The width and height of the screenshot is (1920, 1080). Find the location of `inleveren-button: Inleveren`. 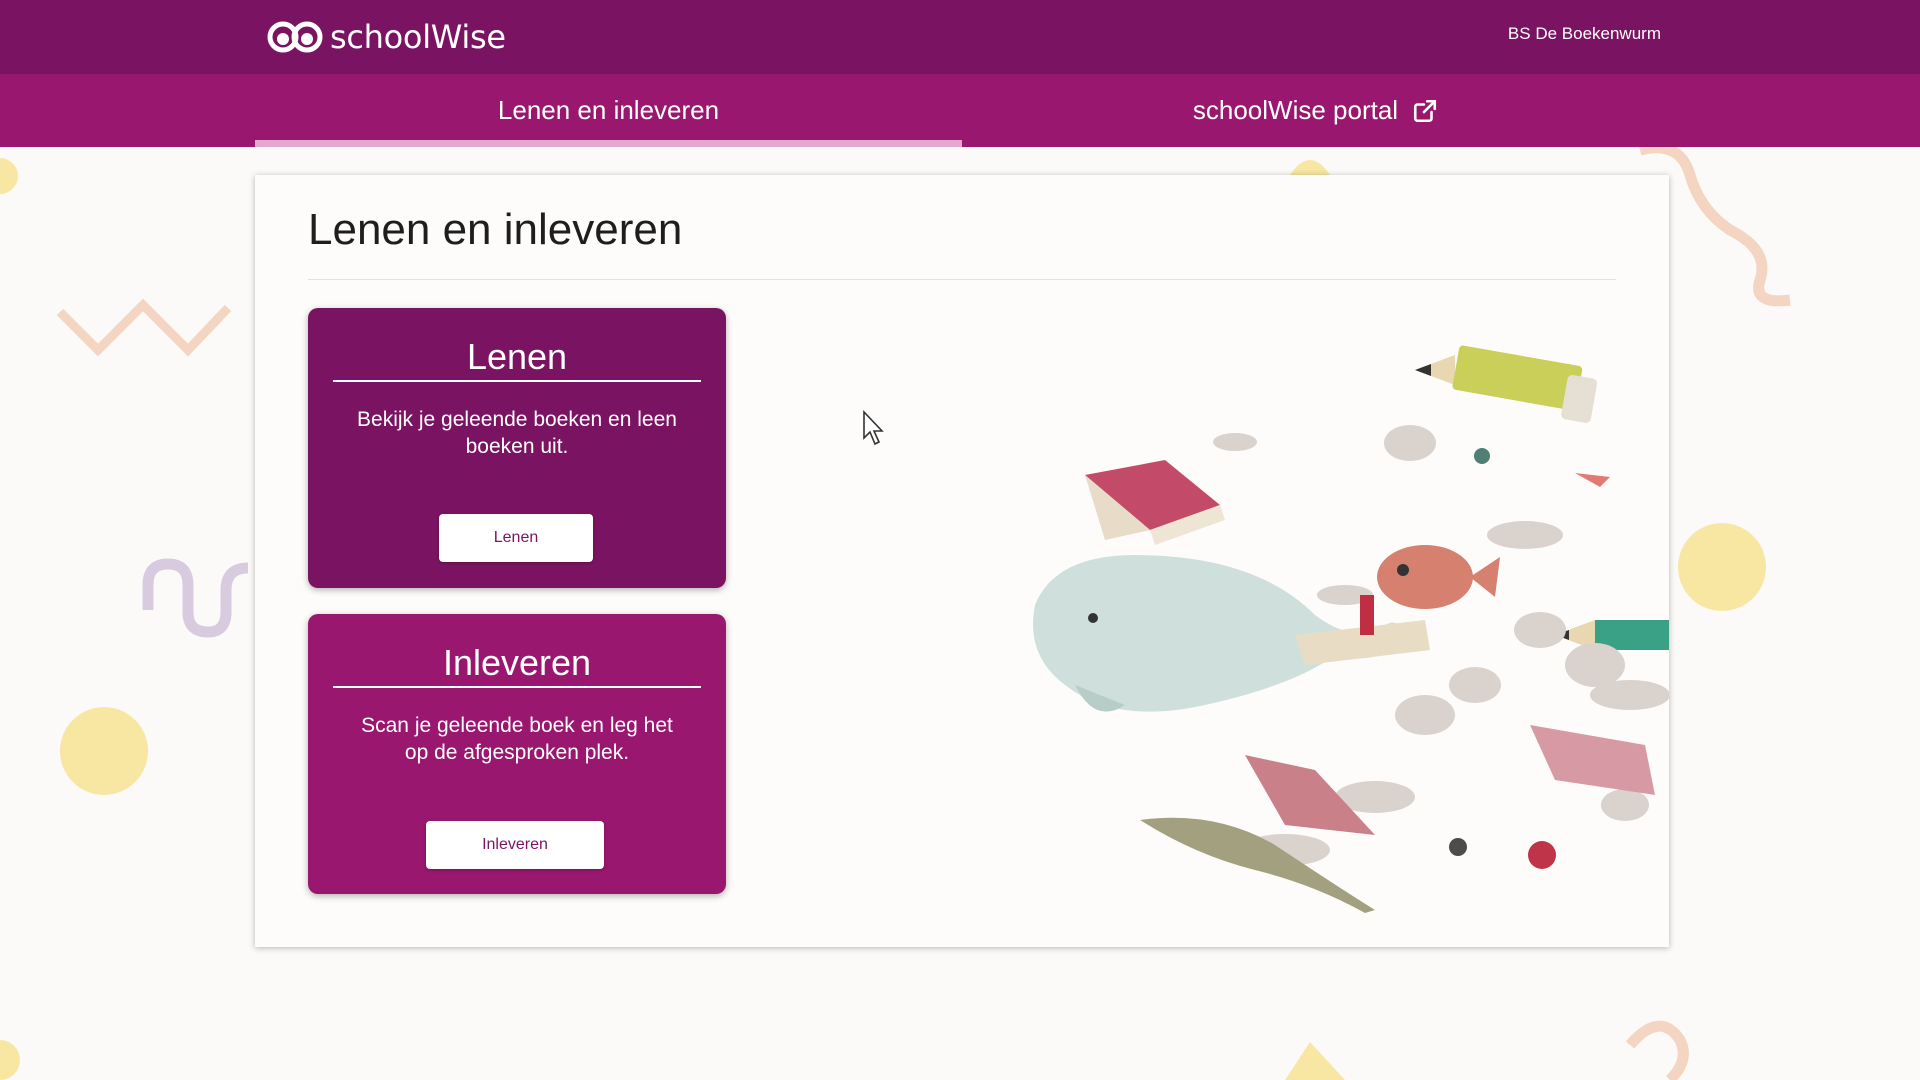

inleveren-button: Inleveren is located at coordinates (515, 845).